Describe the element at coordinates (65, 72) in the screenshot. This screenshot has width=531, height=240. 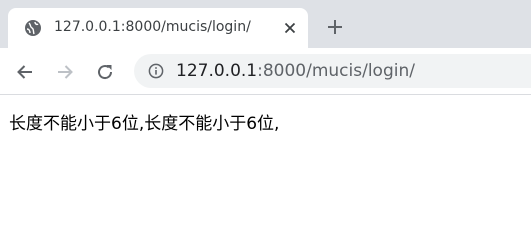
I see `forward-arrow-icon` at that location.